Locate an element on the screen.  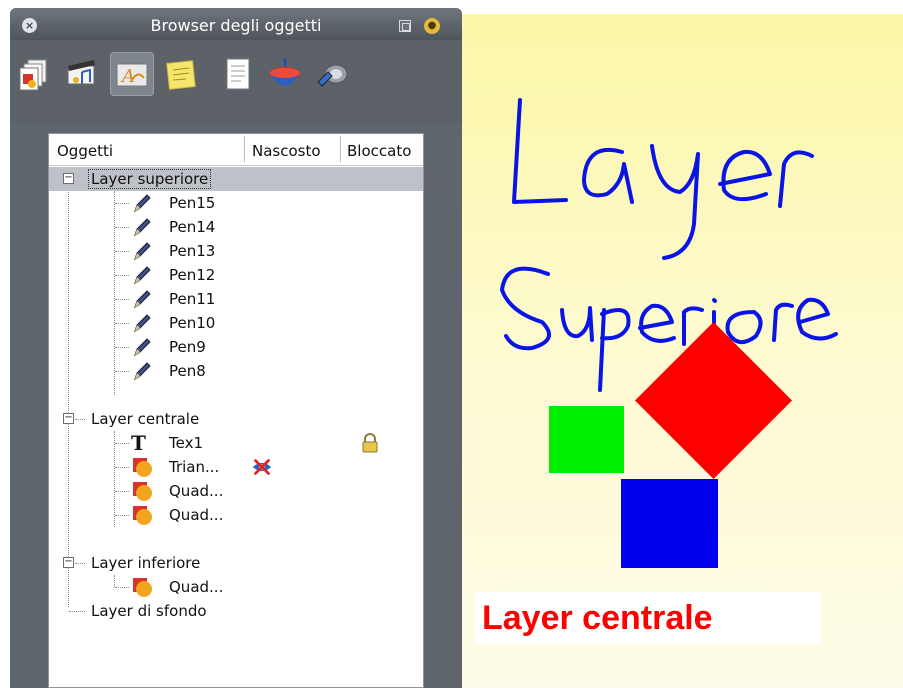
green-square-shape is located at coordinates (586, 439).